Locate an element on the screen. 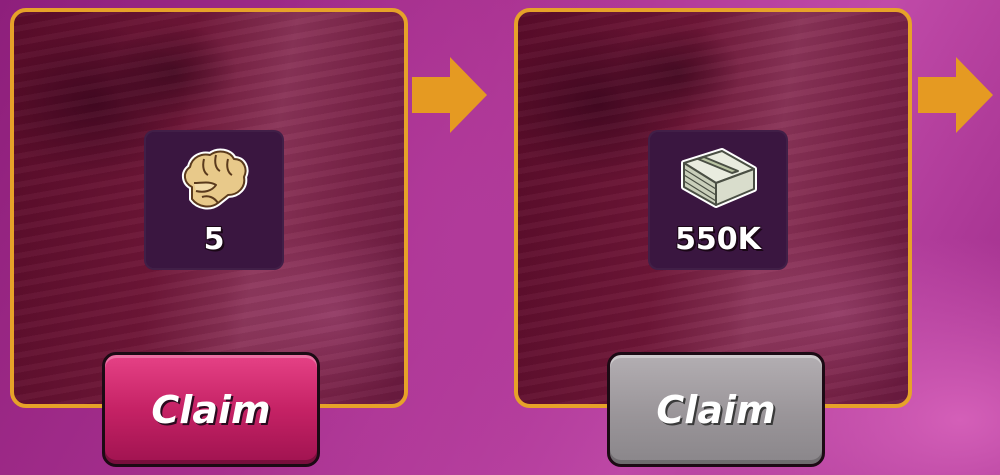 This screenshot has height=475, width=1000. reward-amount: 5 is located at coordinates (214, 239).